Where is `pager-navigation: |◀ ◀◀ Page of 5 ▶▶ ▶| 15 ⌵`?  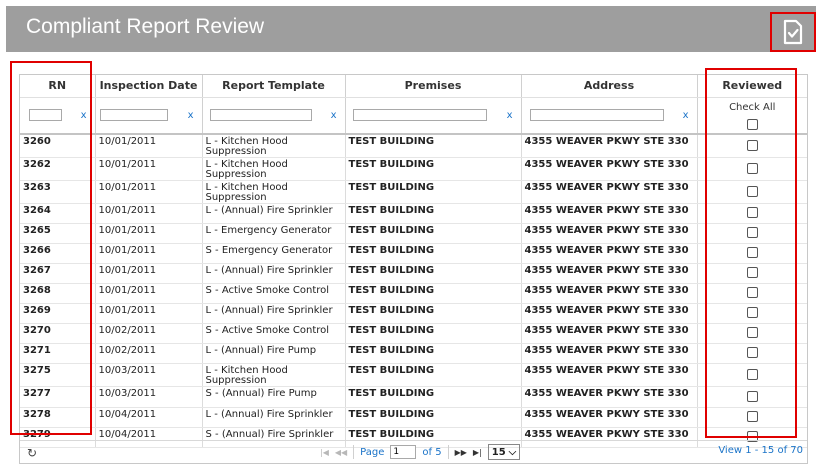 pager-navigation: |◀ ◀◀ Page of 5 ▶▶ ▶| 15 ⌵ is located at coordinates (420, 452).